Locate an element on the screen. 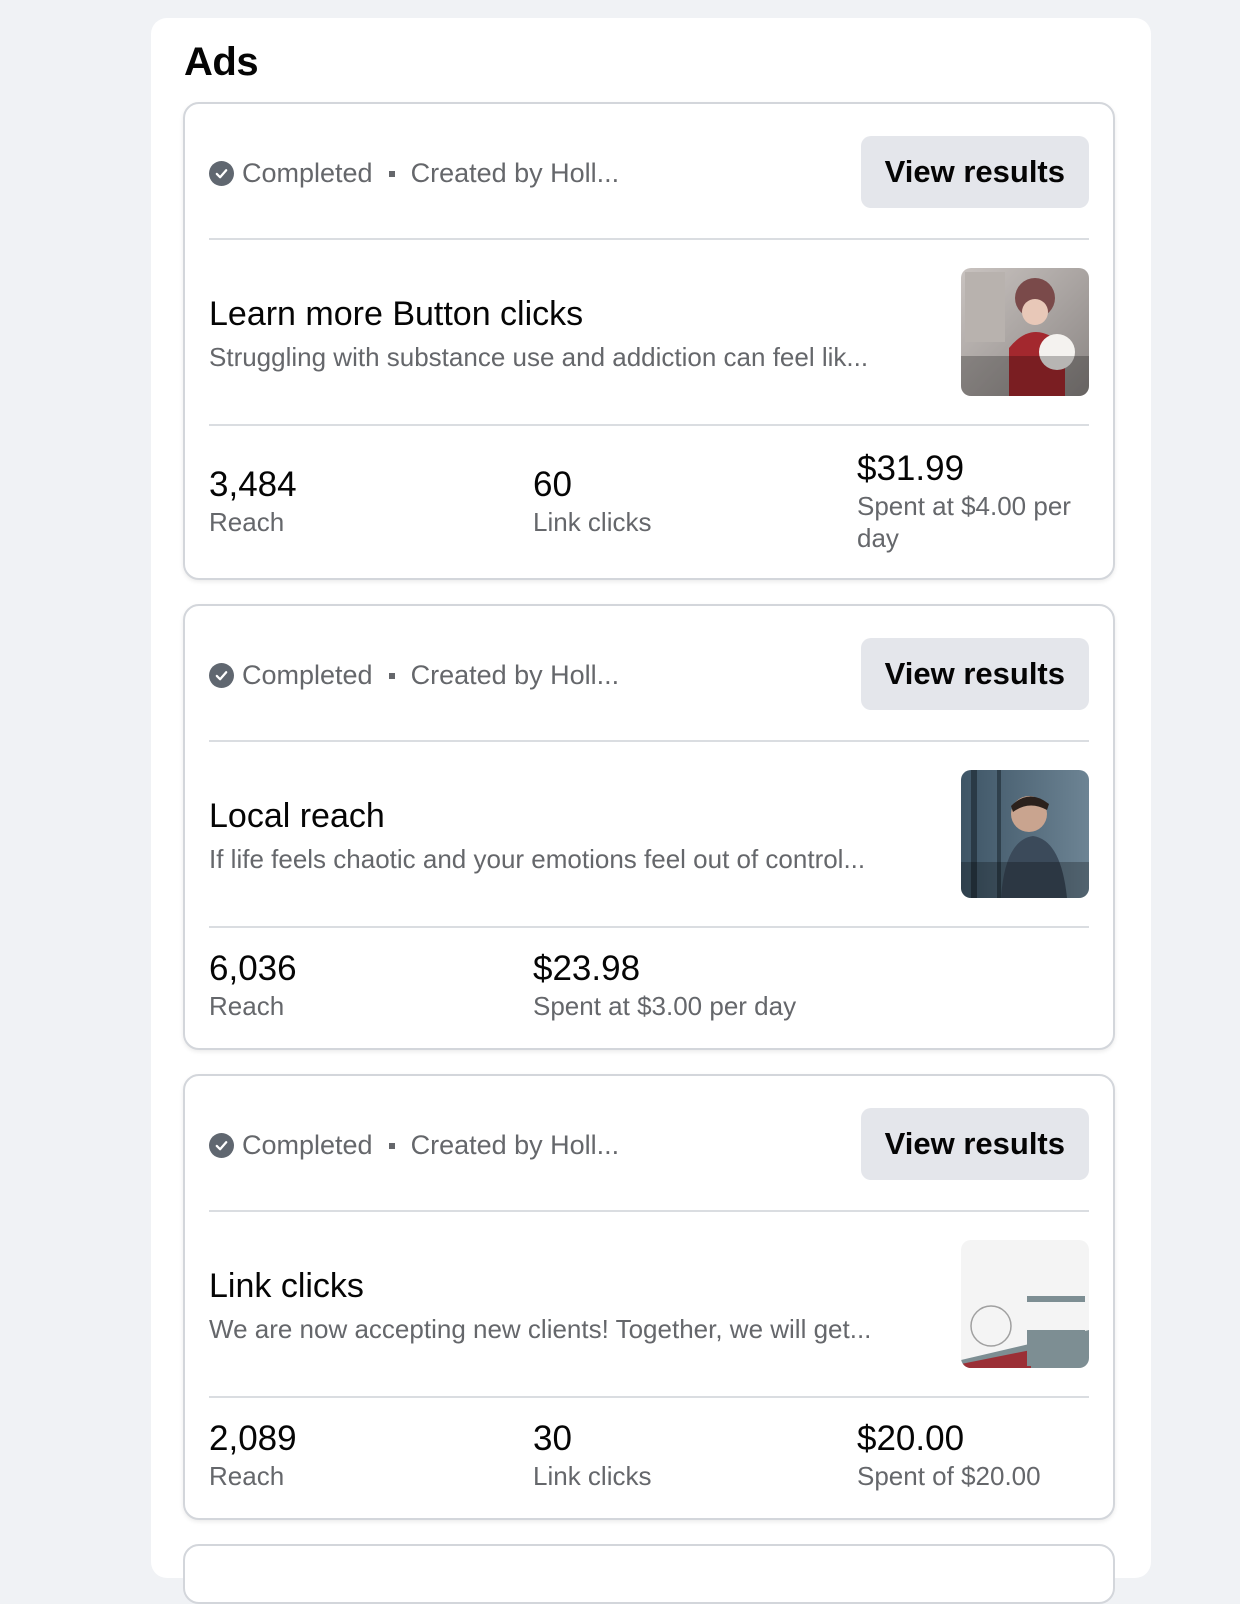  metric-spent: $31.99 Spent at $4.00 per day is located at coordinates (977, 501).